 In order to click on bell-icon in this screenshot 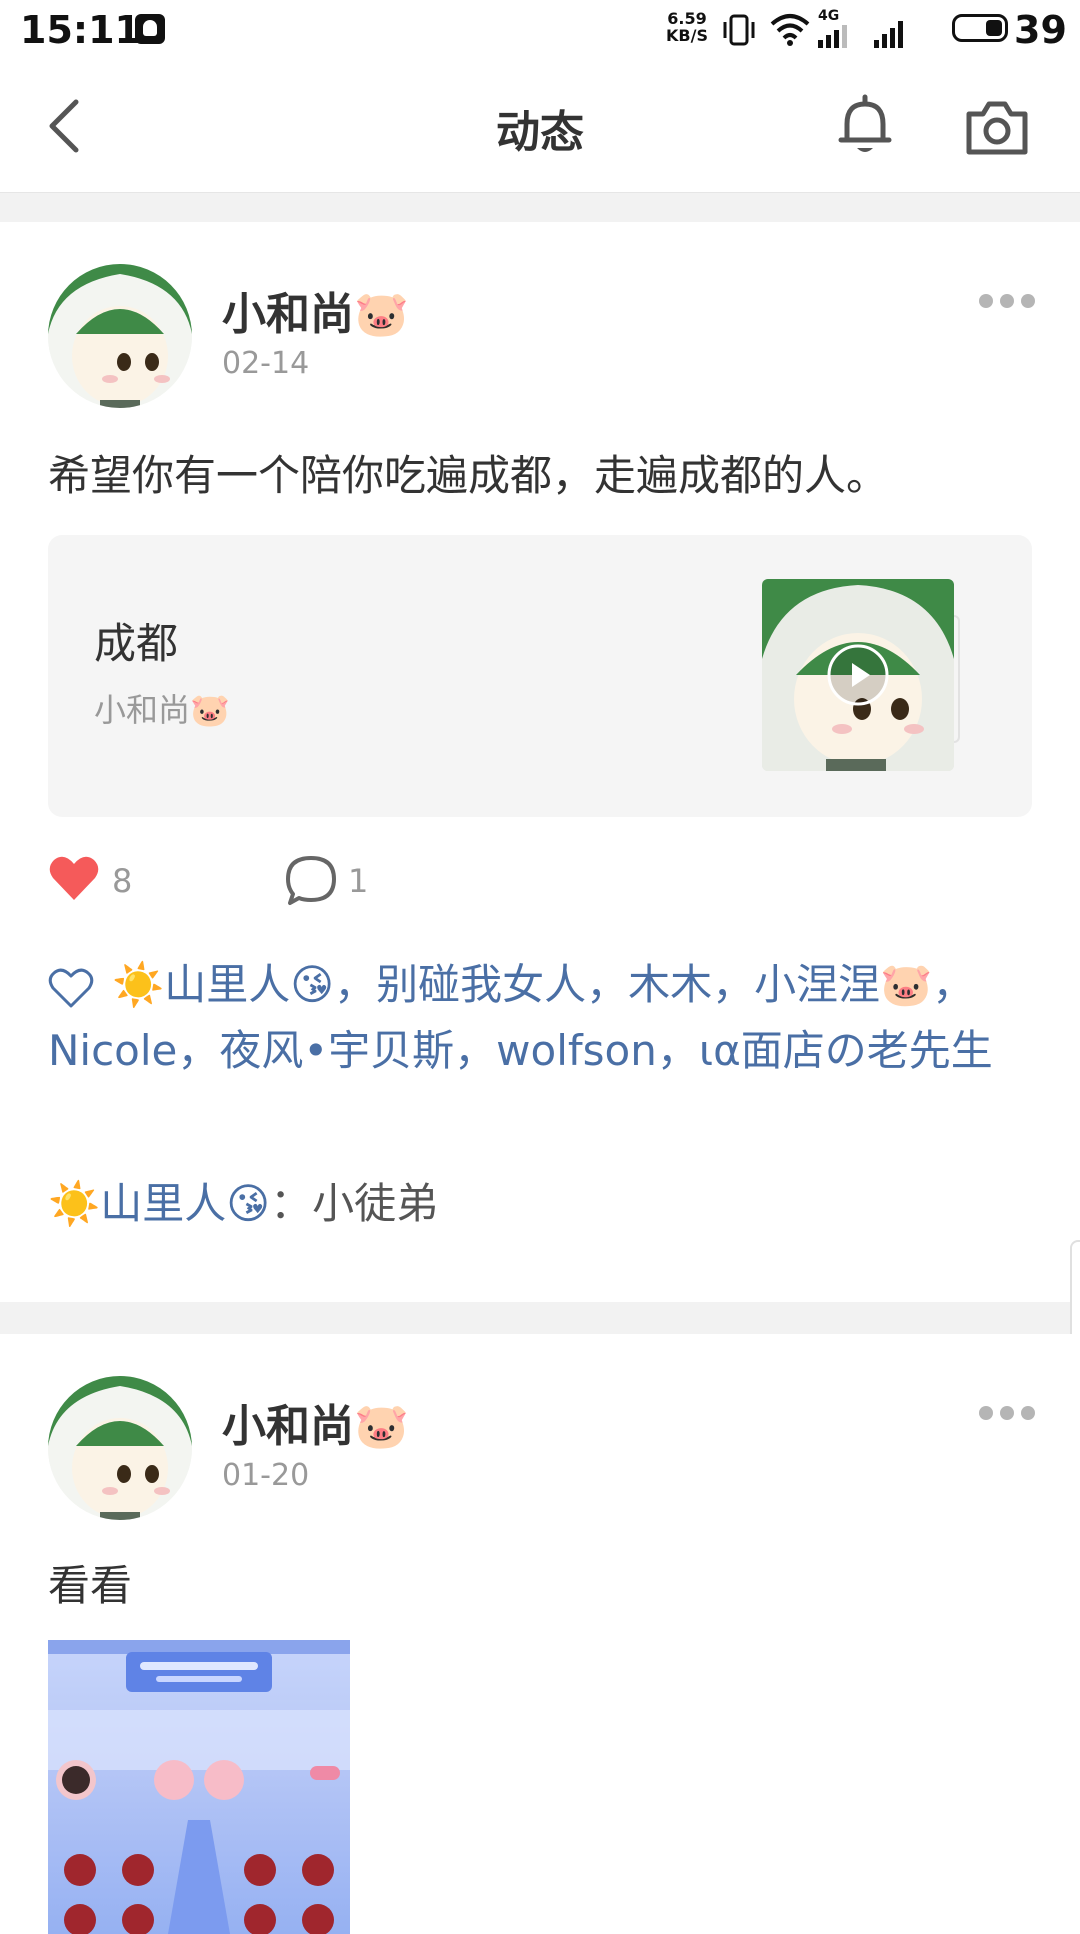, I will do `click(865, 126)`.